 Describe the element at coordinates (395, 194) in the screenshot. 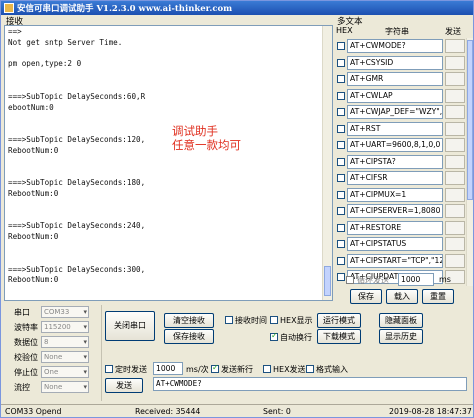

I see `multi-text-input: AT+CIPMUX=1` at that location.